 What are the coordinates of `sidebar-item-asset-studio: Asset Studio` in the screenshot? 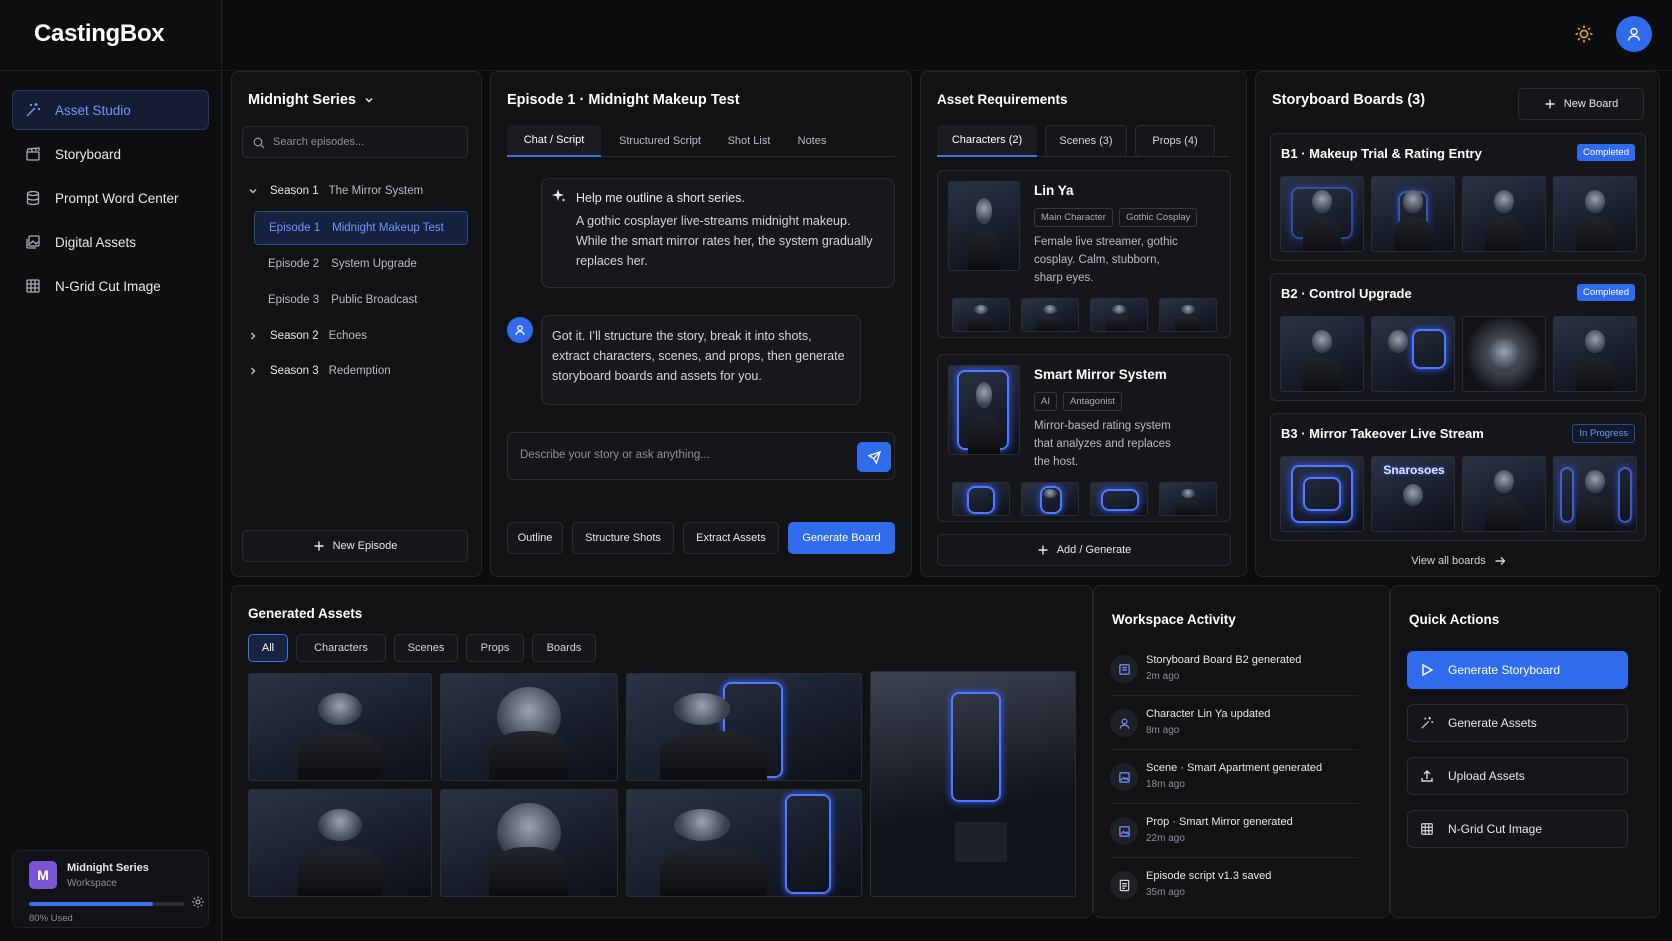 It's located at (110, 110).